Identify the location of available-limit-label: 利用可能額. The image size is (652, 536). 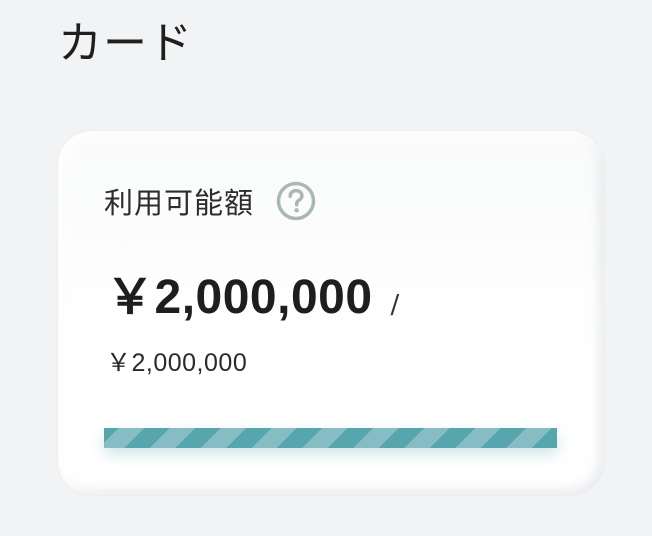
(179, 203).